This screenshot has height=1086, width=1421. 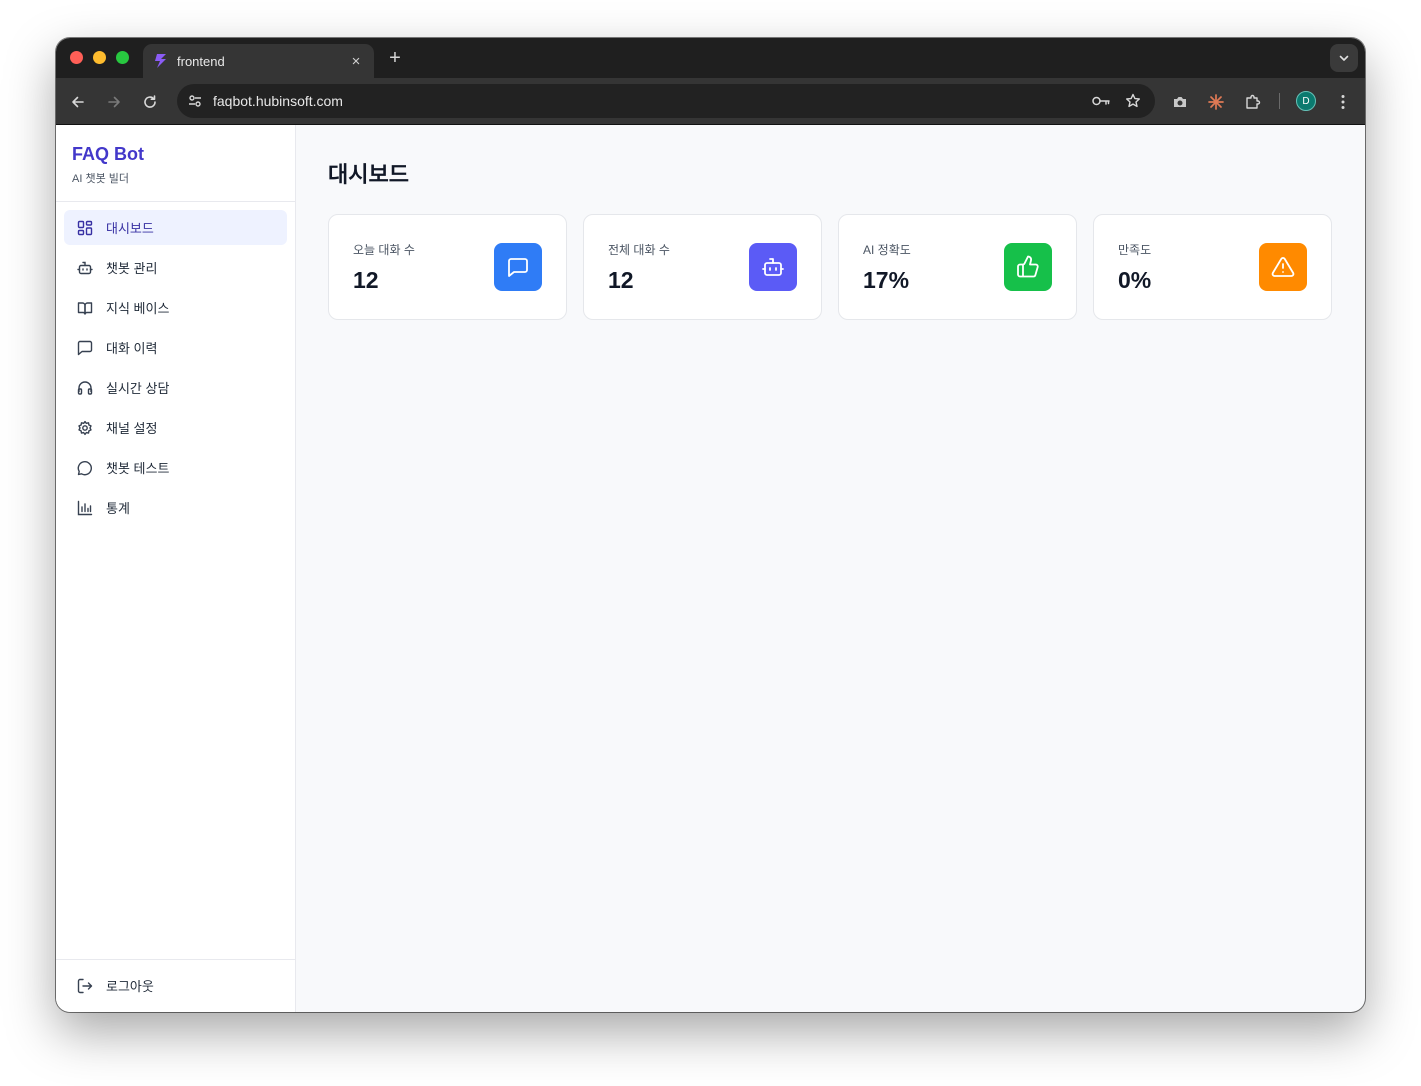 What do you see at coordinates (447, 267) in the screenshot?
I see `stat-card-today-conversations: 오늘 대화 수 12` at bounding box center [447, 267].